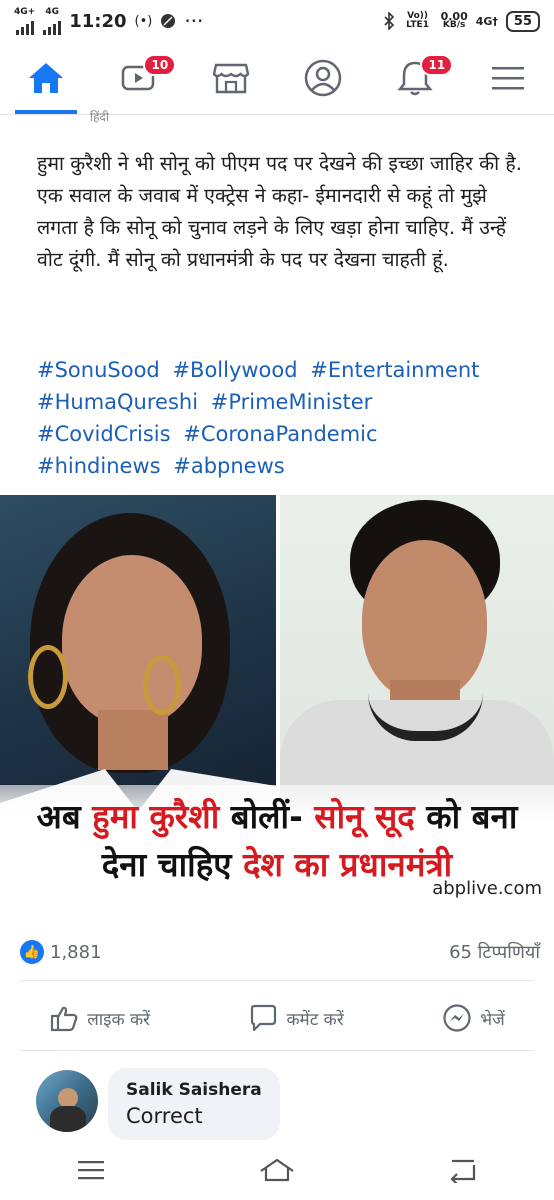  I want to click on hashtag-link: #HumaQureshi, so click(117, 402).